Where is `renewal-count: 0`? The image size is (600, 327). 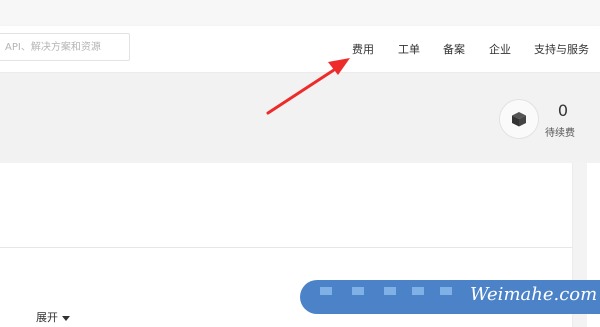
renewal-count: 0 is located at coordinates (563, 110).